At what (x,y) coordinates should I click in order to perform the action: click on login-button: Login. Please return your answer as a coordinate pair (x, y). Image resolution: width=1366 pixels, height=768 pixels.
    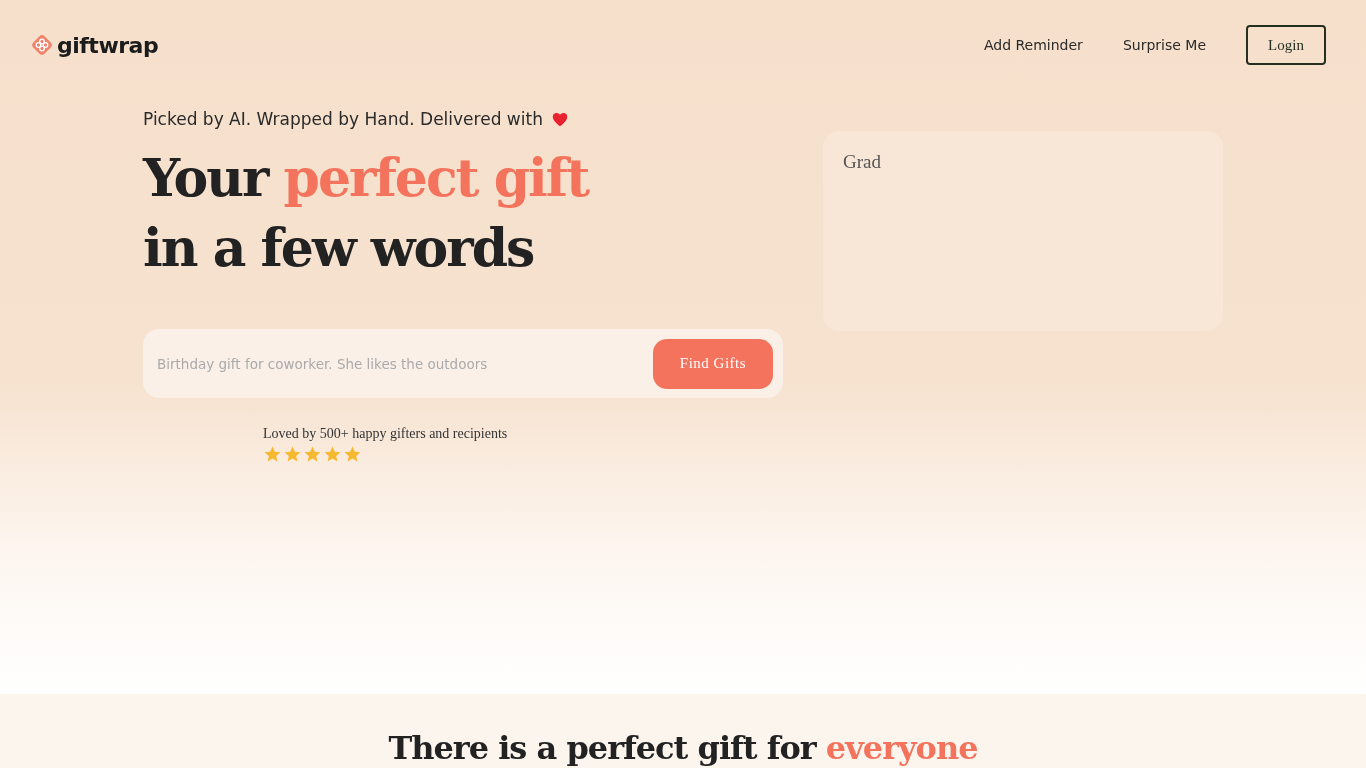
    Looking at the image, I should click on (1286, 45).